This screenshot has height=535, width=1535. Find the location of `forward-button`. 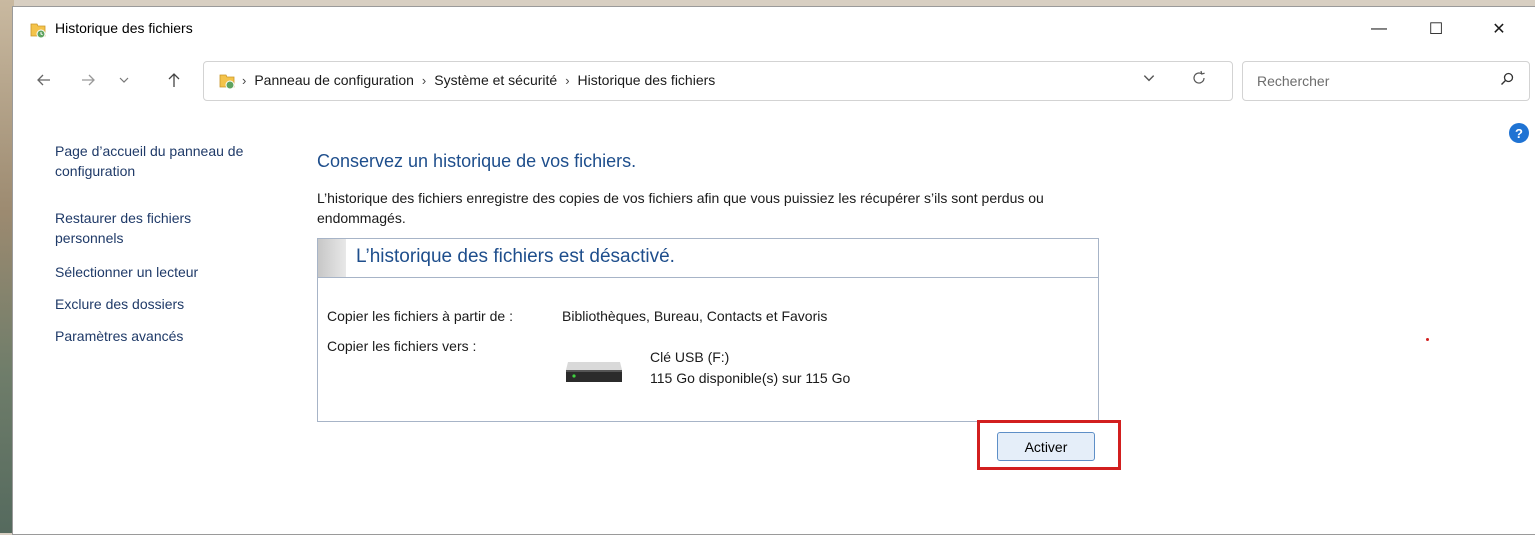

forward-button is located at coordinates (88, 80).